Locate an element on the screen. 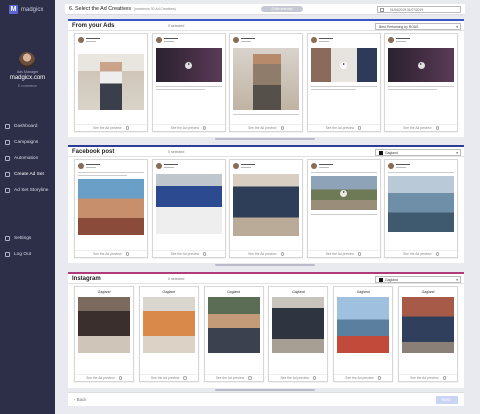  page-hint: (maximum 30 Ad Creatives) is located at coordinates (155, 9).